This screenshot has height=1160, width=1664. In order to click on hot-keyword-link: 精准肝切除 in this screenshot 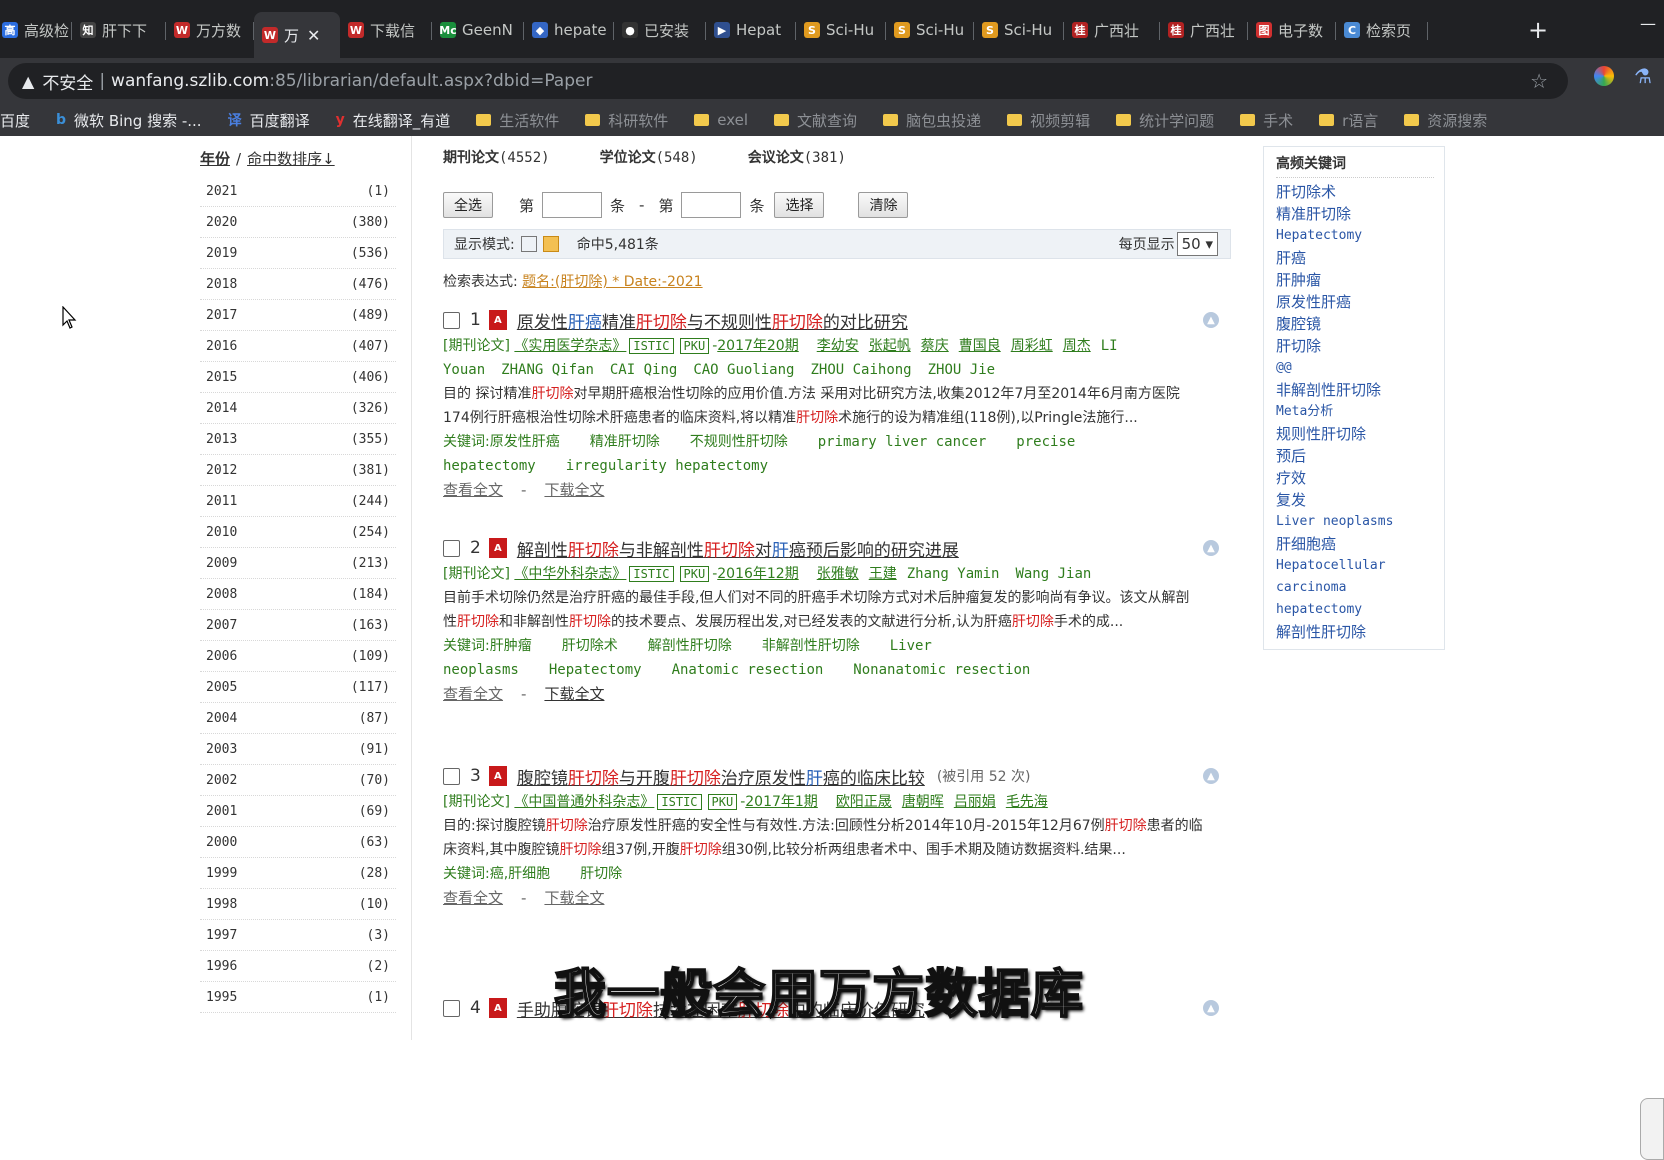, I will do `click(1355, 214)`.